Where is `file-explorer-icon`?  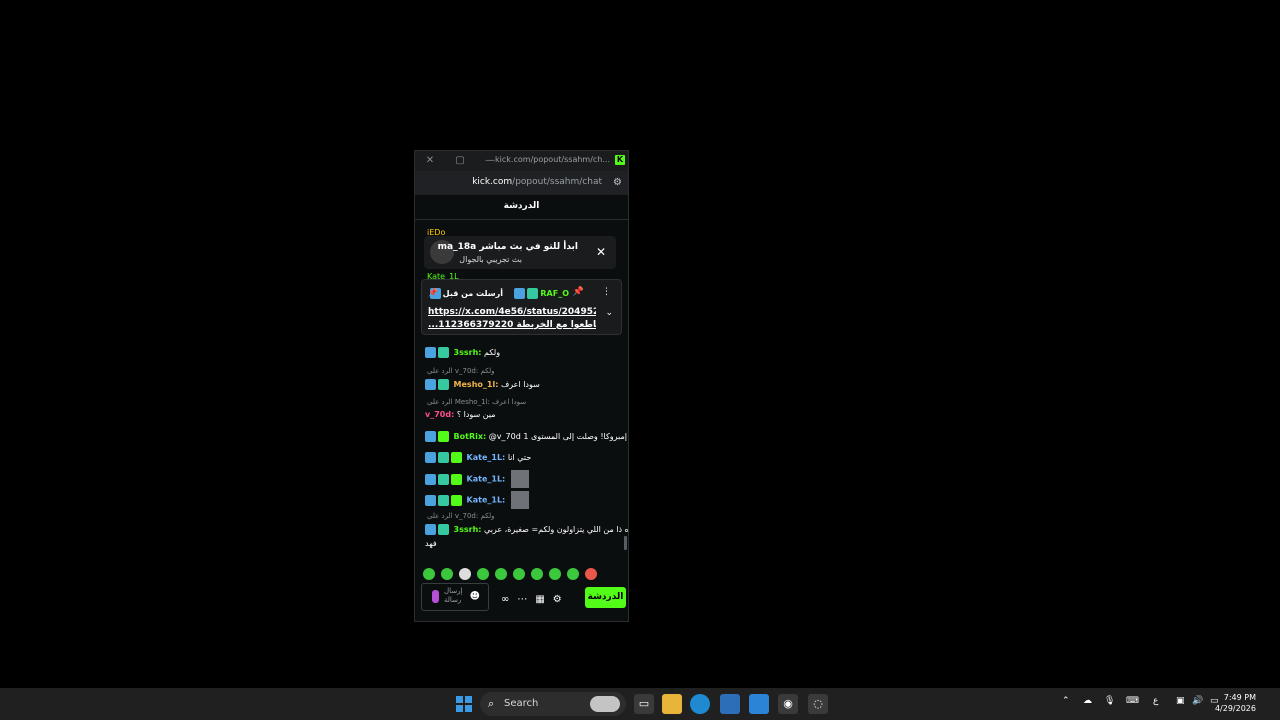
file-explorer-icon is located at coordinates (672, 704).